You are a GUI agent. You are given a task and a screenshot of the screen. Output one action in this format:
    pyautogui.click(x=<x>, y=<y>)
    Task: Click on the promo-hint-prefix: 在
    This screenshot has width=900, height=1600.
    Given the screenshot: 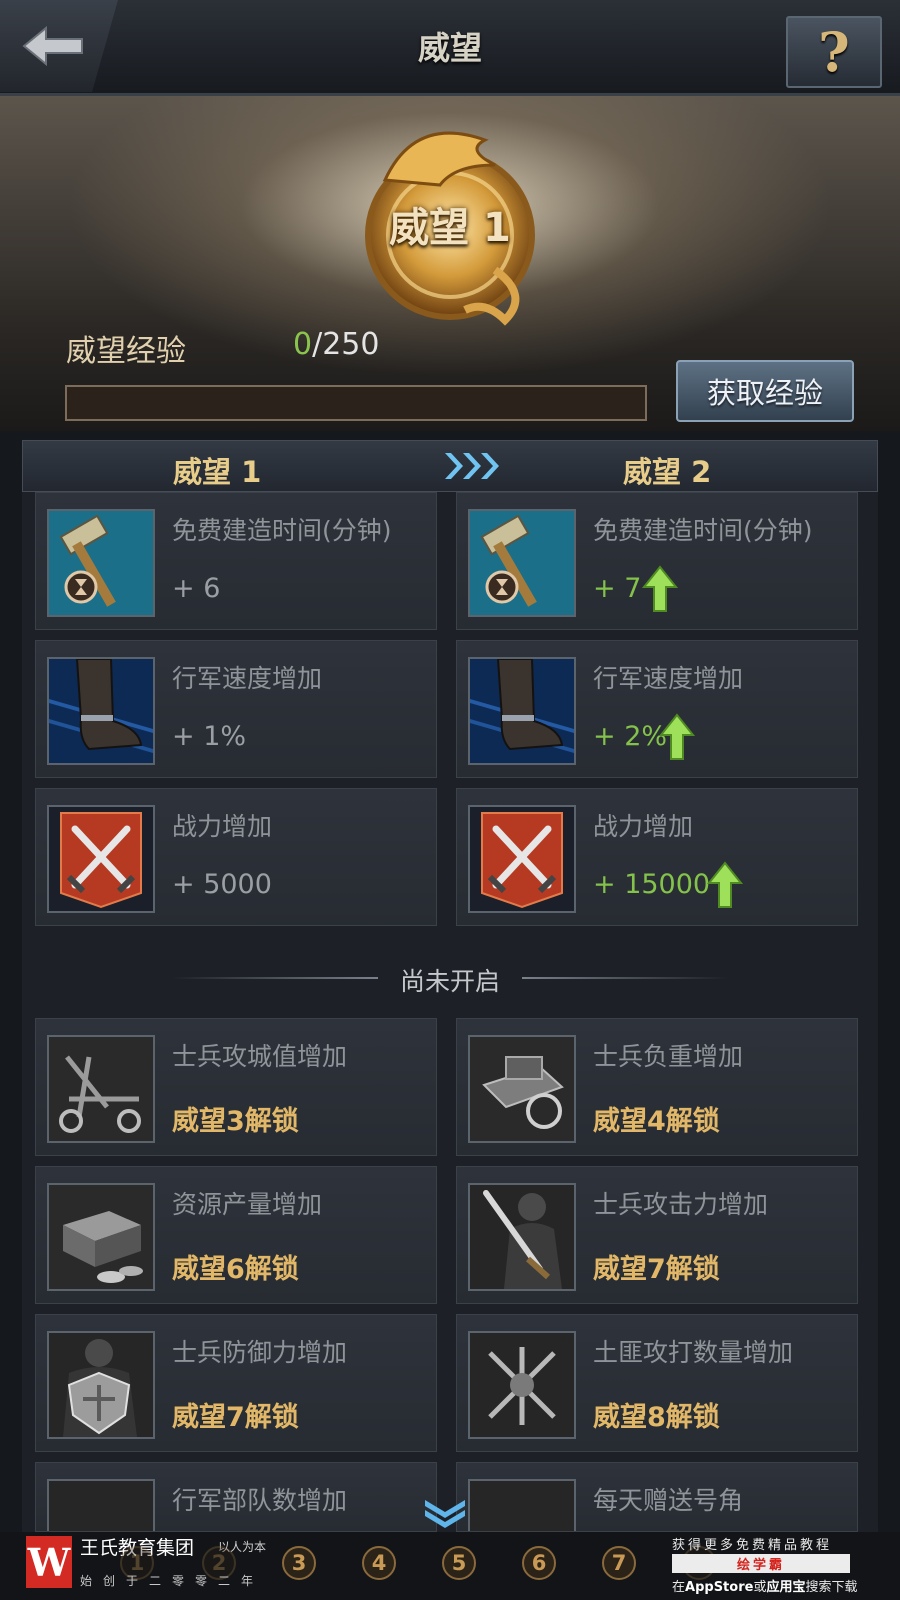 What is the action you would take?
    pyautogui.click(x=679, y=1587)
    